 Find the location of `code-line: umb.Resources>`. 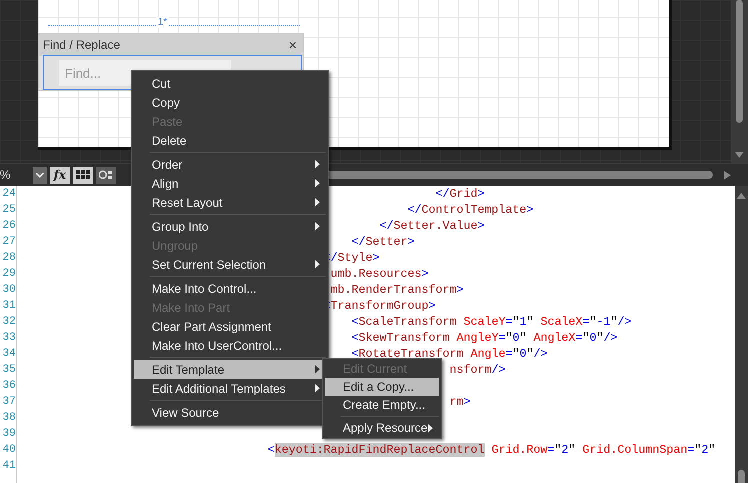

code-line: umb.Resources> is located at coordinates (379, 274).